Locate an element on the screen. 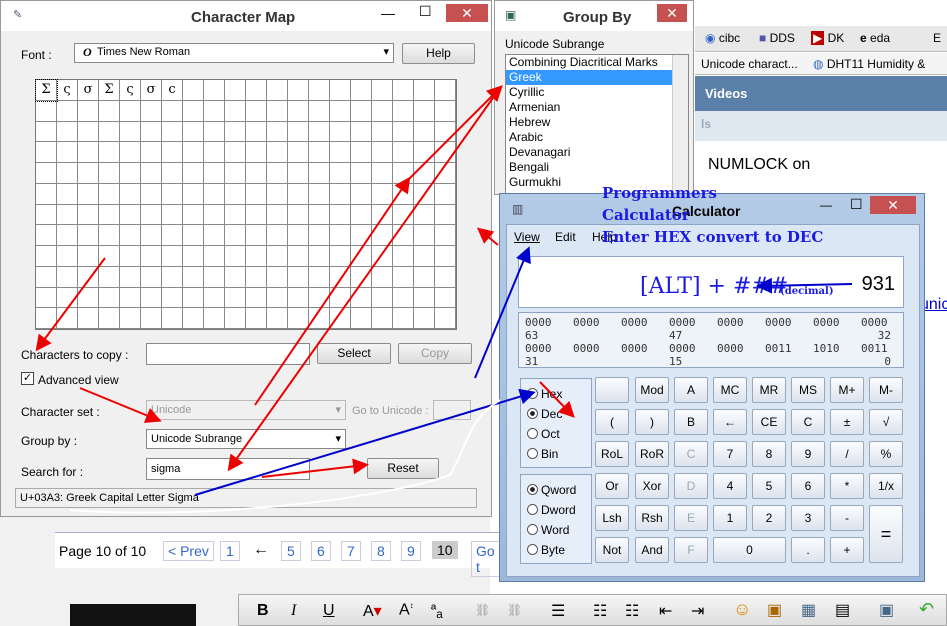 Image resolution: width=947 pixels, height=626 pixels. radio-hex: Hex is located at coordinates (544, 394).